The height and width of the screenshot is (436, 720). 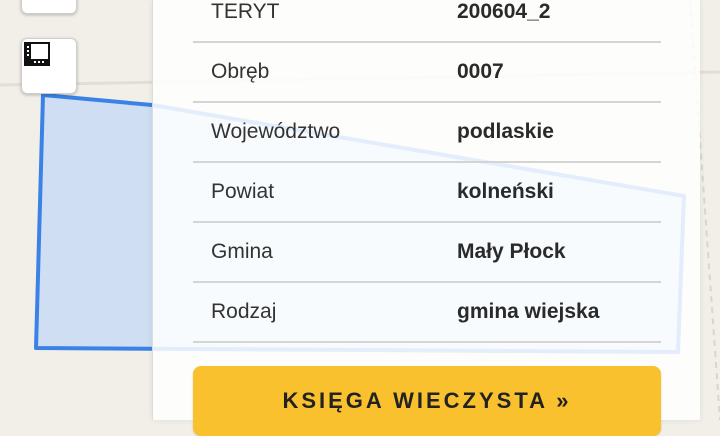 I want to click on row-value-powiat: kolneński, so click(x=505, y=191).